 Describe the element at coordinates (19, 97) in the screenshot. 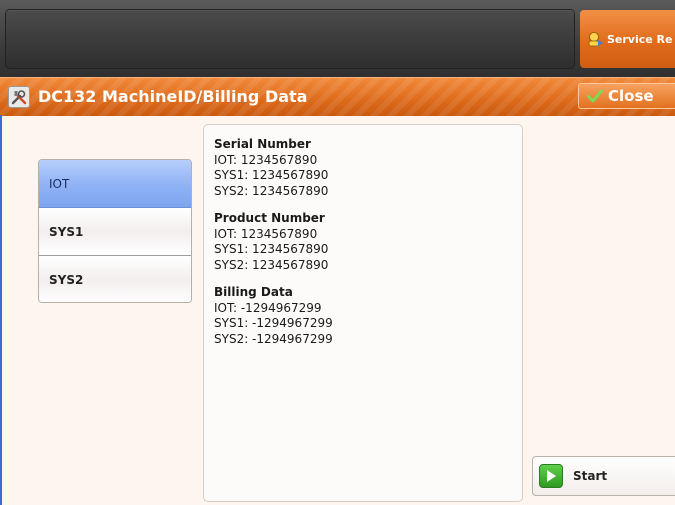

I see `tools-icon` at that location.